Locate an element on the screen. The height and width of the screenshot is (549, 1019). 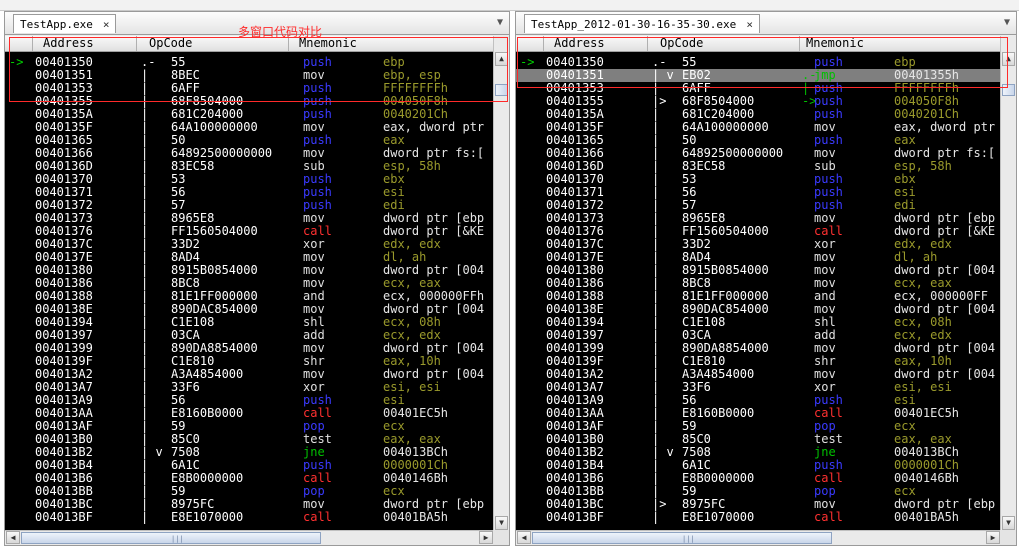
tab-testapp-snapshot: TestApp_2012-01-30-16-35-30.exe × is located at coordinates (642, 23).